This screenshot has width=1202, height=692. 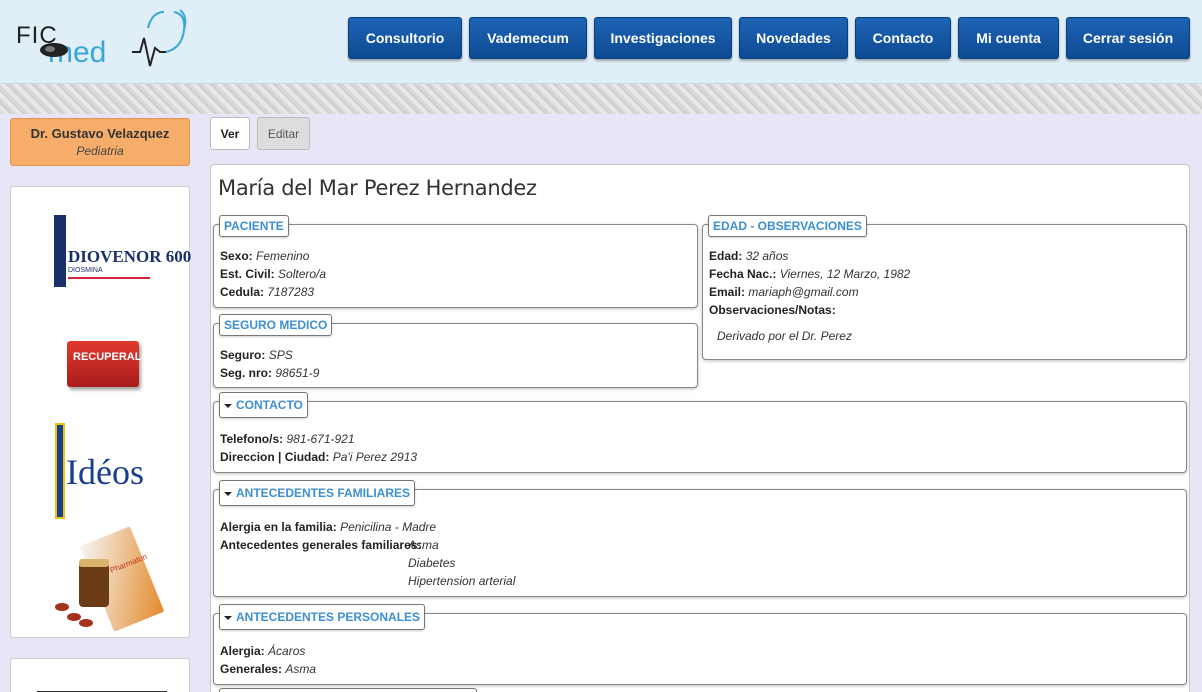 What do you see at coordinates (283, 133) in the screenshot?
I see `tab-editar: Editar` at bounding box center [283, 133].